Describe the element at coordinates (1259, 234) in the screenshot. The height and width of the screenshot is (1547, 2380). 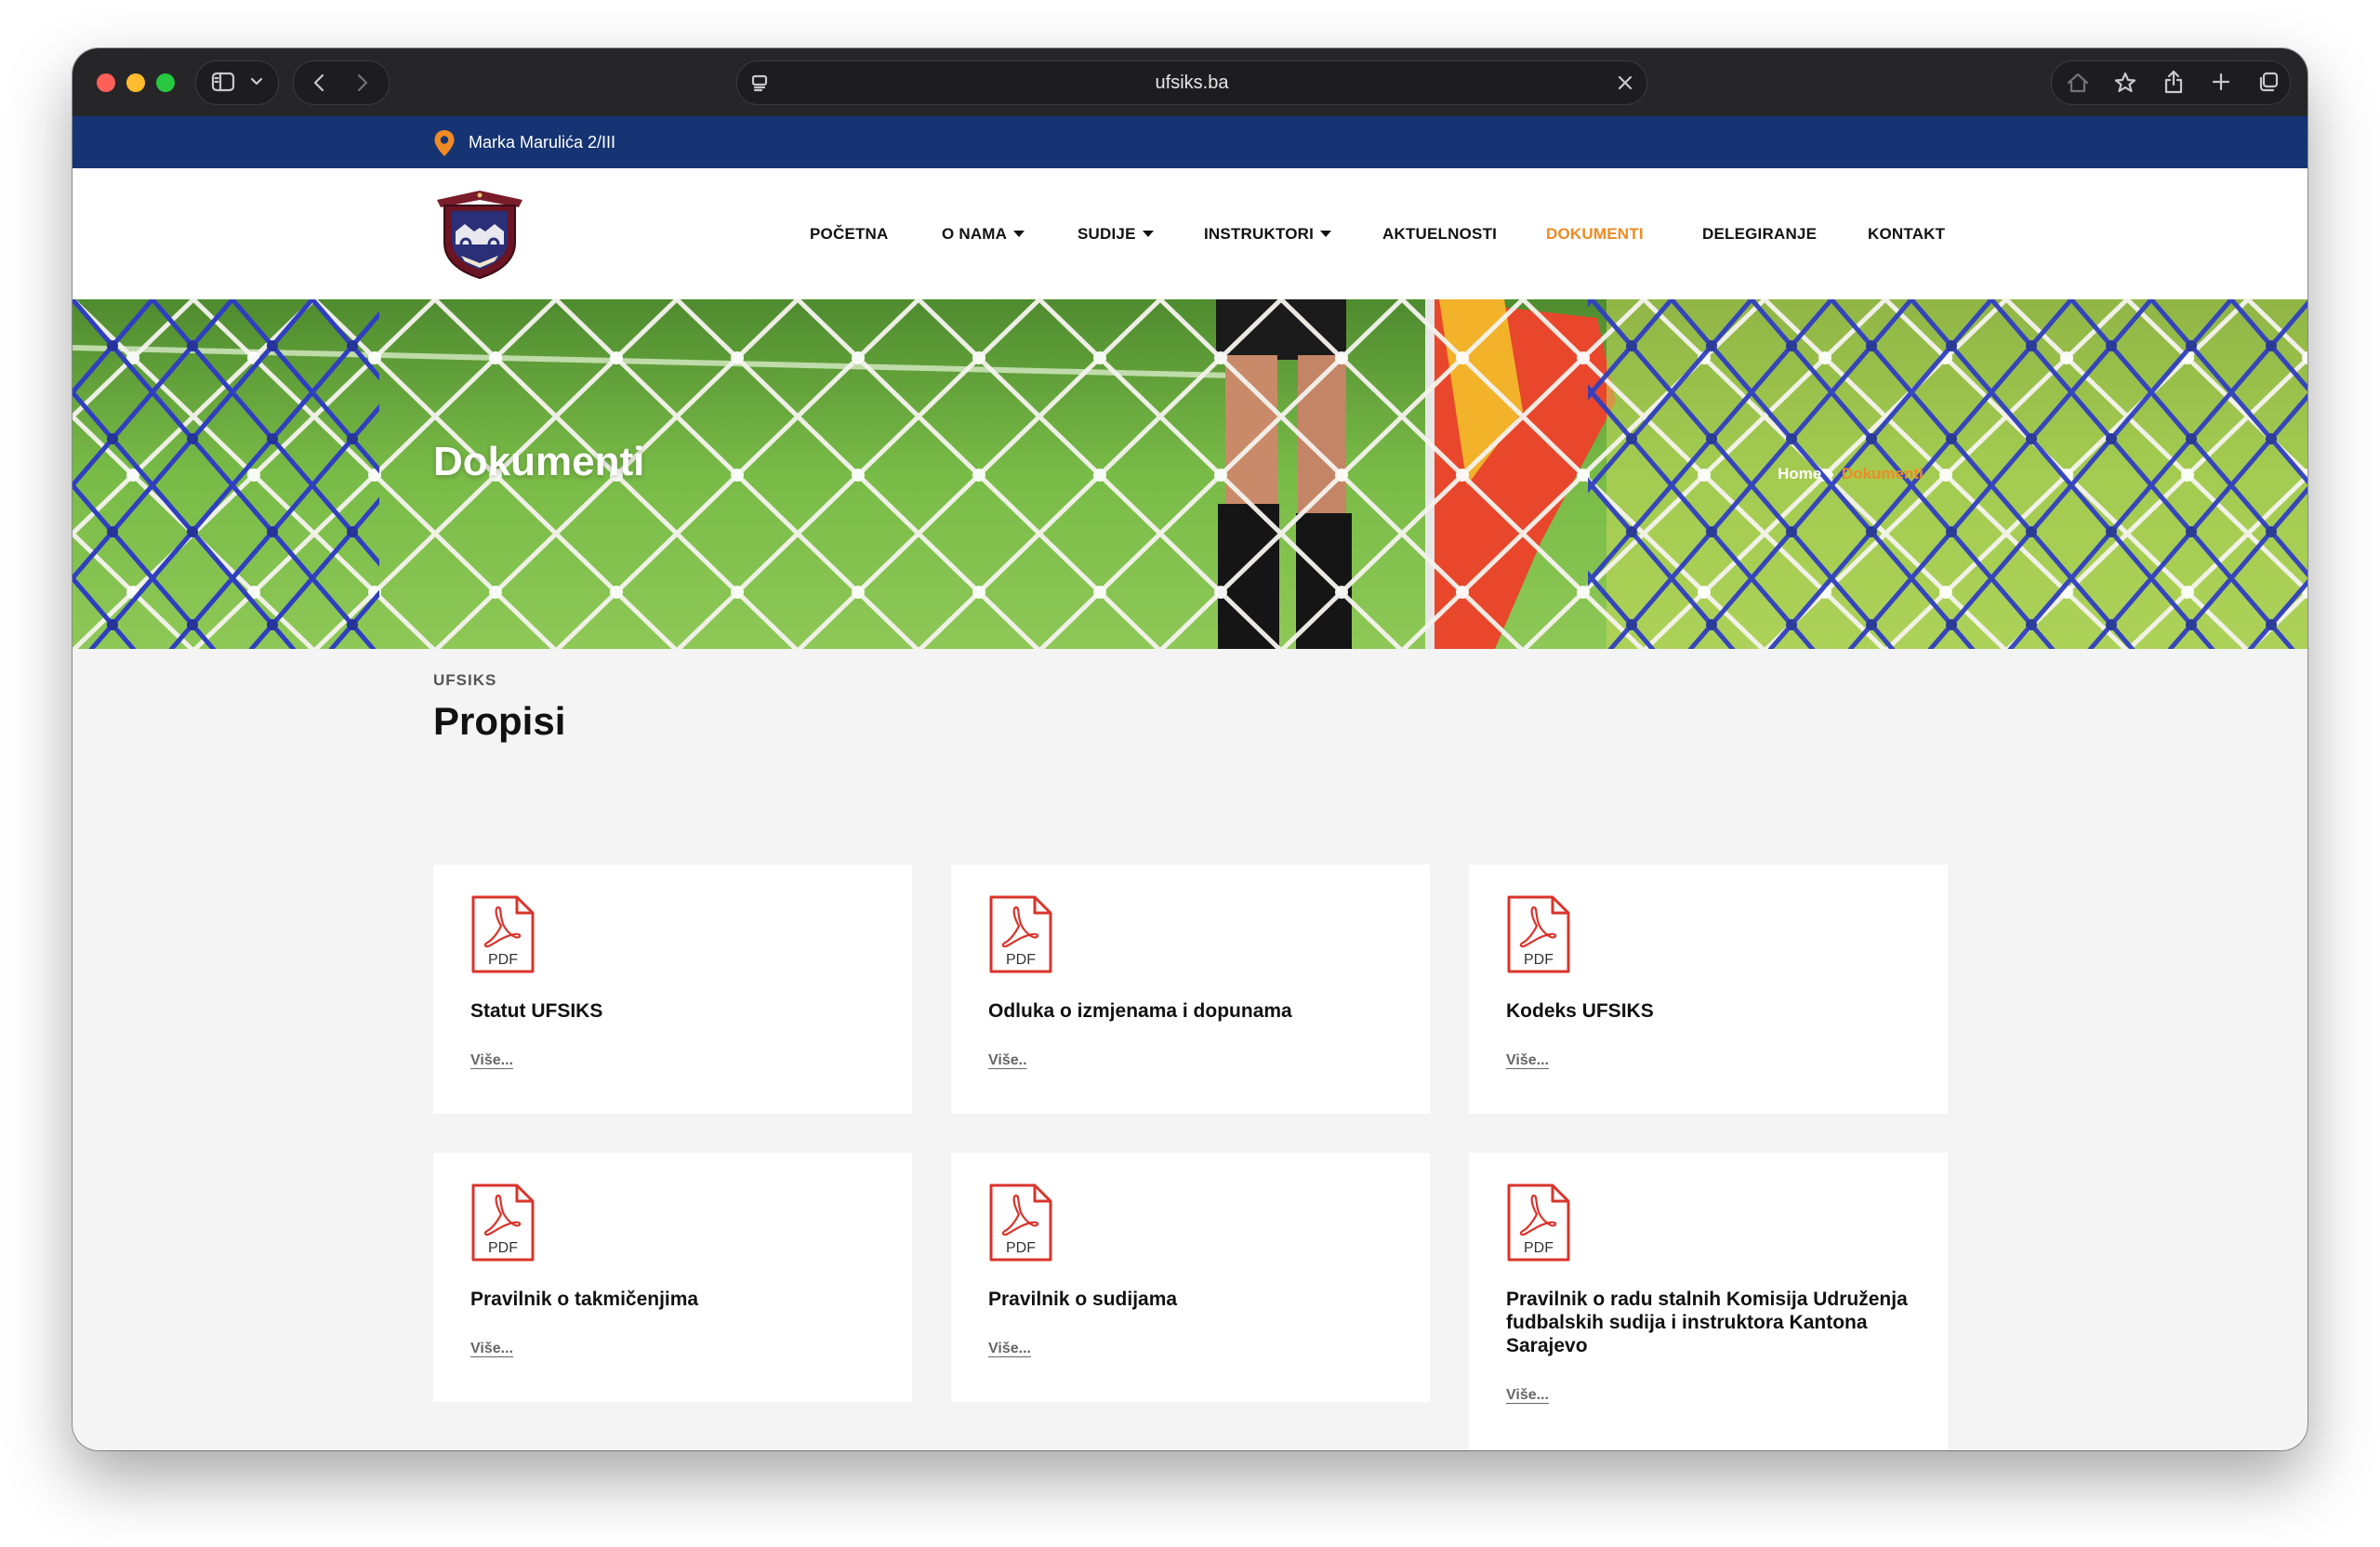
I see `nav-item-label: INSTRUKTORI` at that location.